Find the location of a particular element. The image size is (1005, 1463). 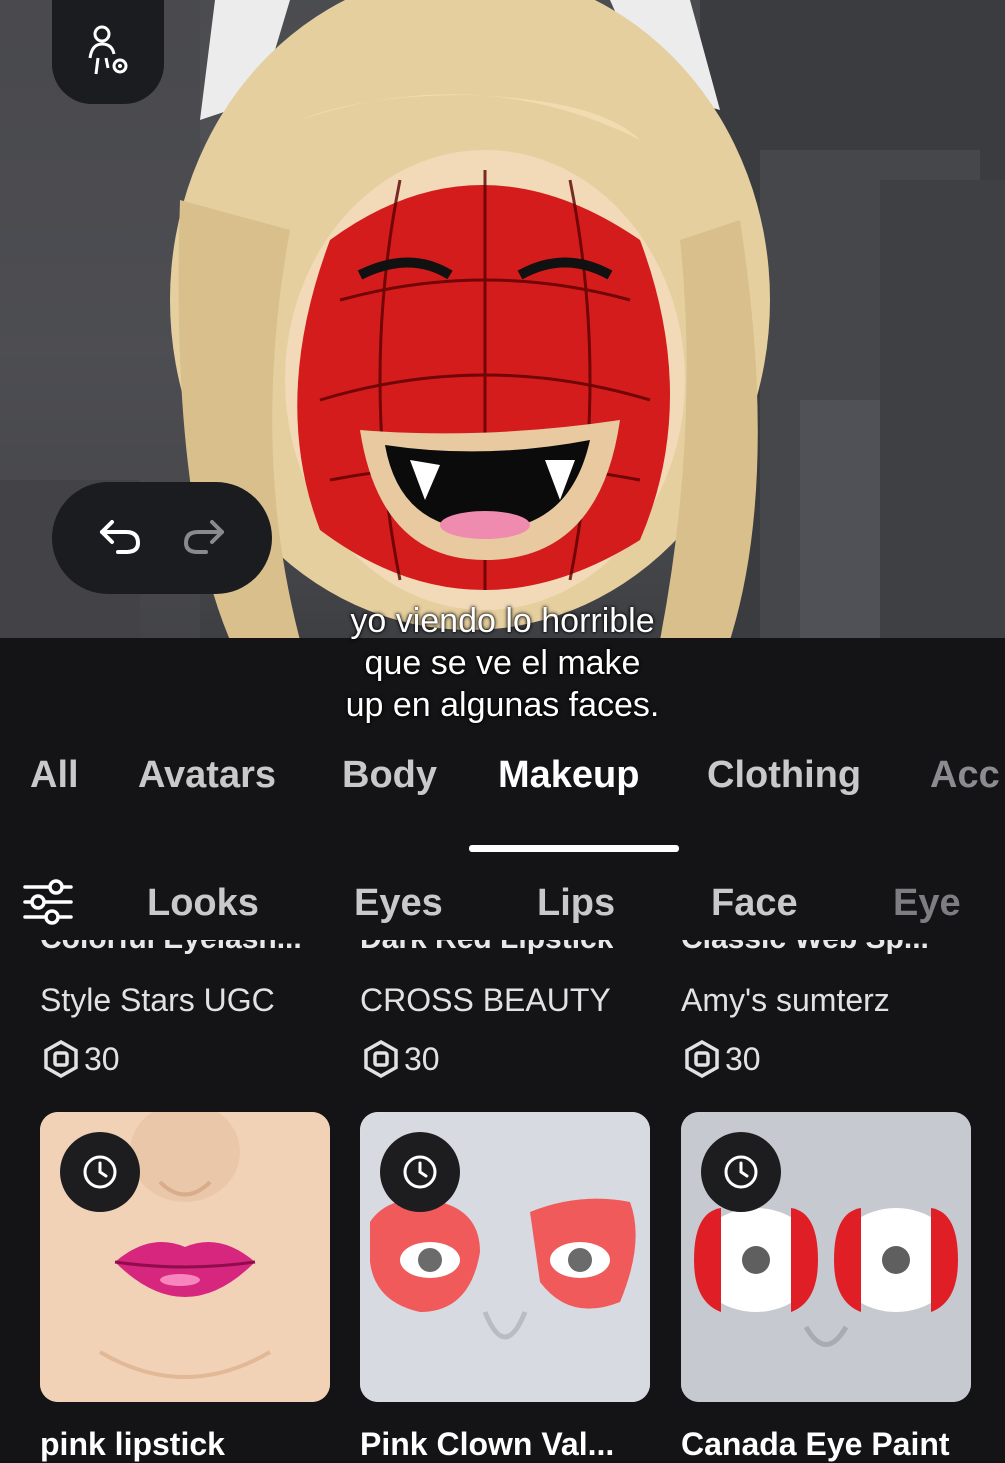

caption-line: que se ve el make is located at coordinates (502, 663).